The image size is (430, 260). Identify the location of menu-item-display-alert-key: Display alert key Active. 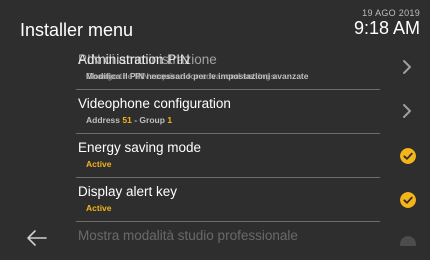
(253, 200).